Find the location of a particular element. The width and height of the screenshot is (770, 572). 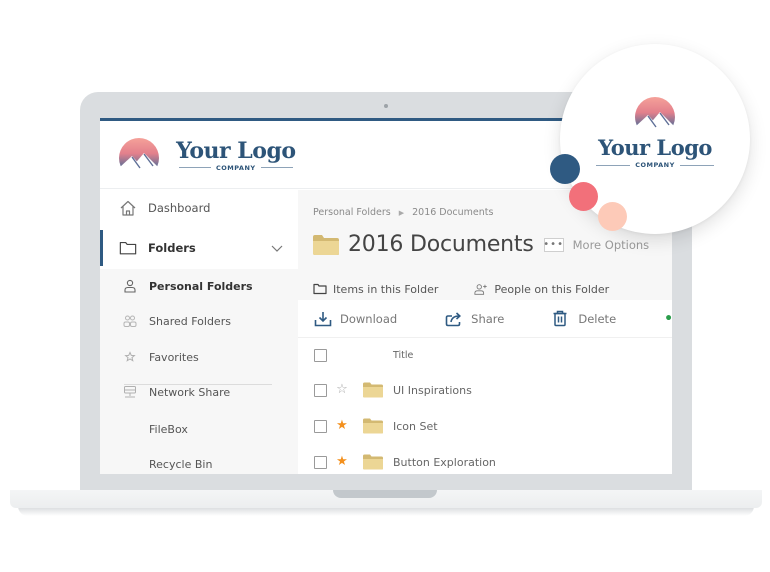

column-header-title: Title is located at coordinates (403, 355).